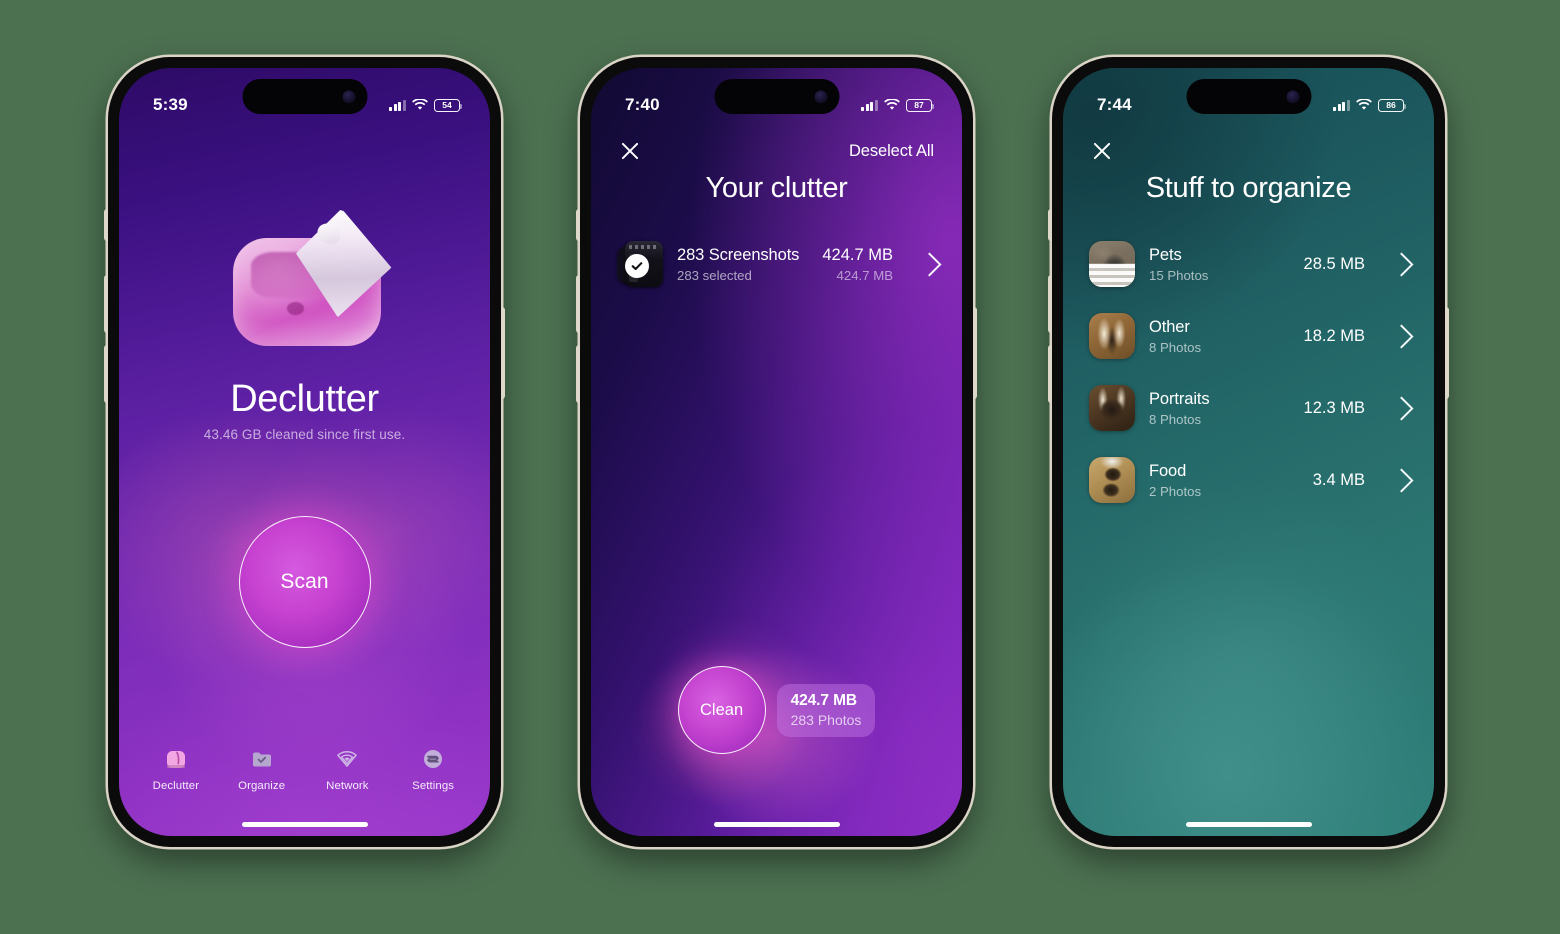 The width and height of the screenshot is (1560, 934). Describe the element at coordinates (1338, 479) in the screenshot. I see `list-item-size: 3.4 MB` at that location.